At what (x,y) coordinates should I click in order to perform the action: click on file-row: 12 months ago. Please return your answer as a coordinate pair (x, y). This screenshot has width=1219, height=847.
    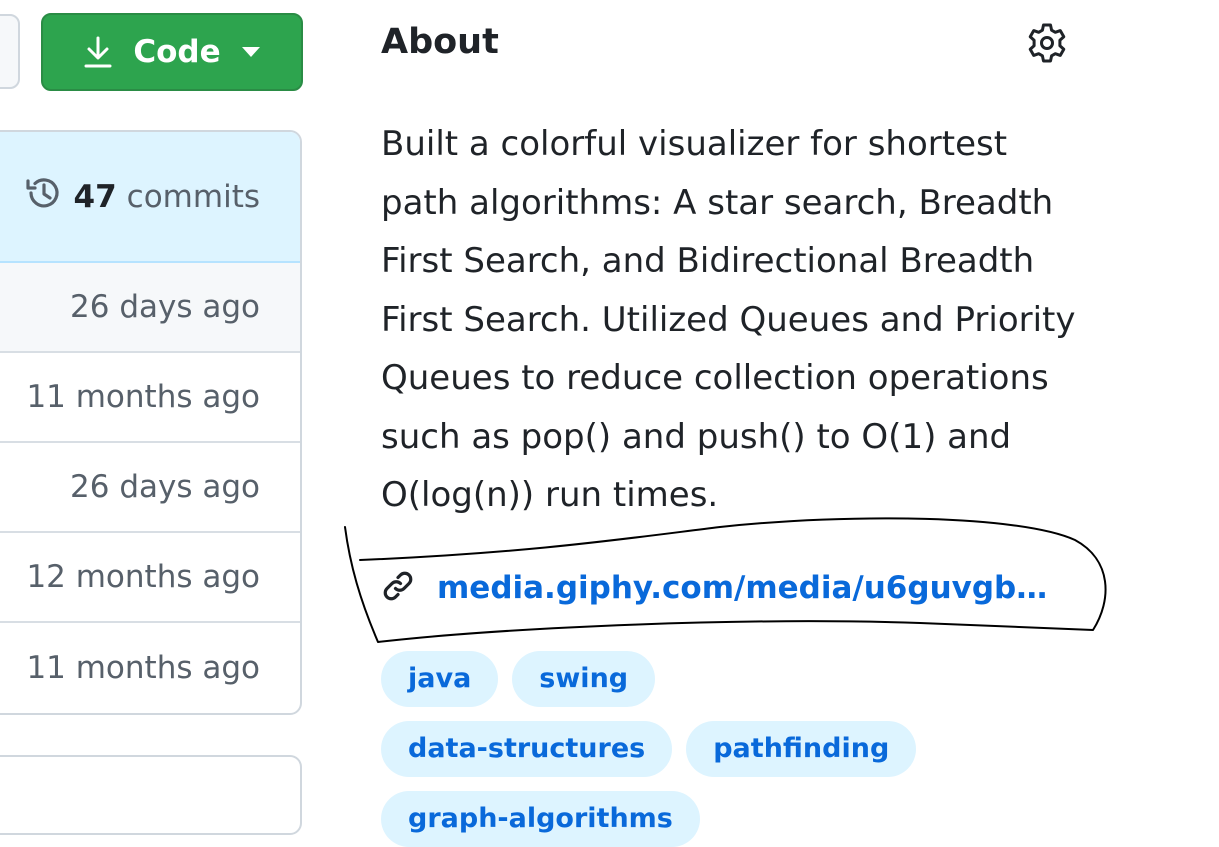
    Looking at the image, I should click on (150, 578).